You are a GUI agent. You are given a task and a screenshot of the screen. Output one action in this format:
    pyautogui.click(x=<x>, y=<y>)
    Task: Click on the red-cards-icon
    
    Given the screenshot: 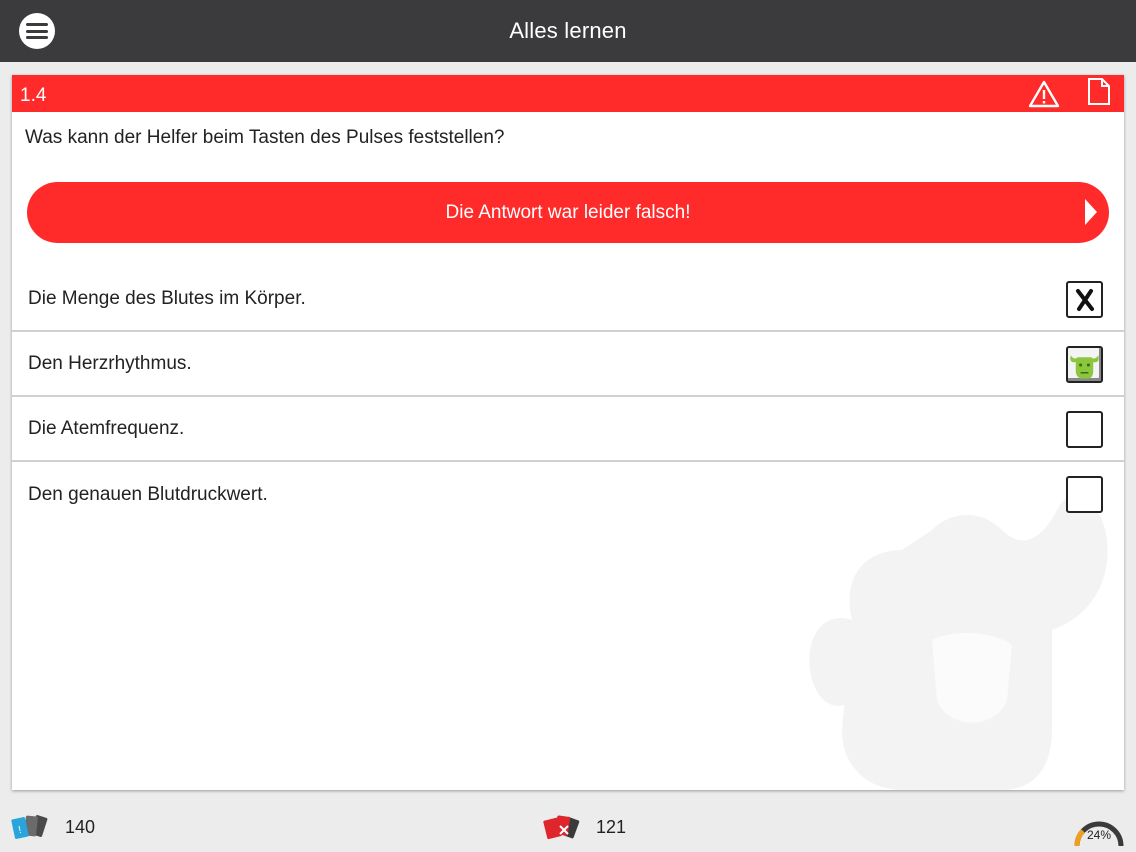 What is the action you would take?
    pyautogui.click(x=561, y=827)
    